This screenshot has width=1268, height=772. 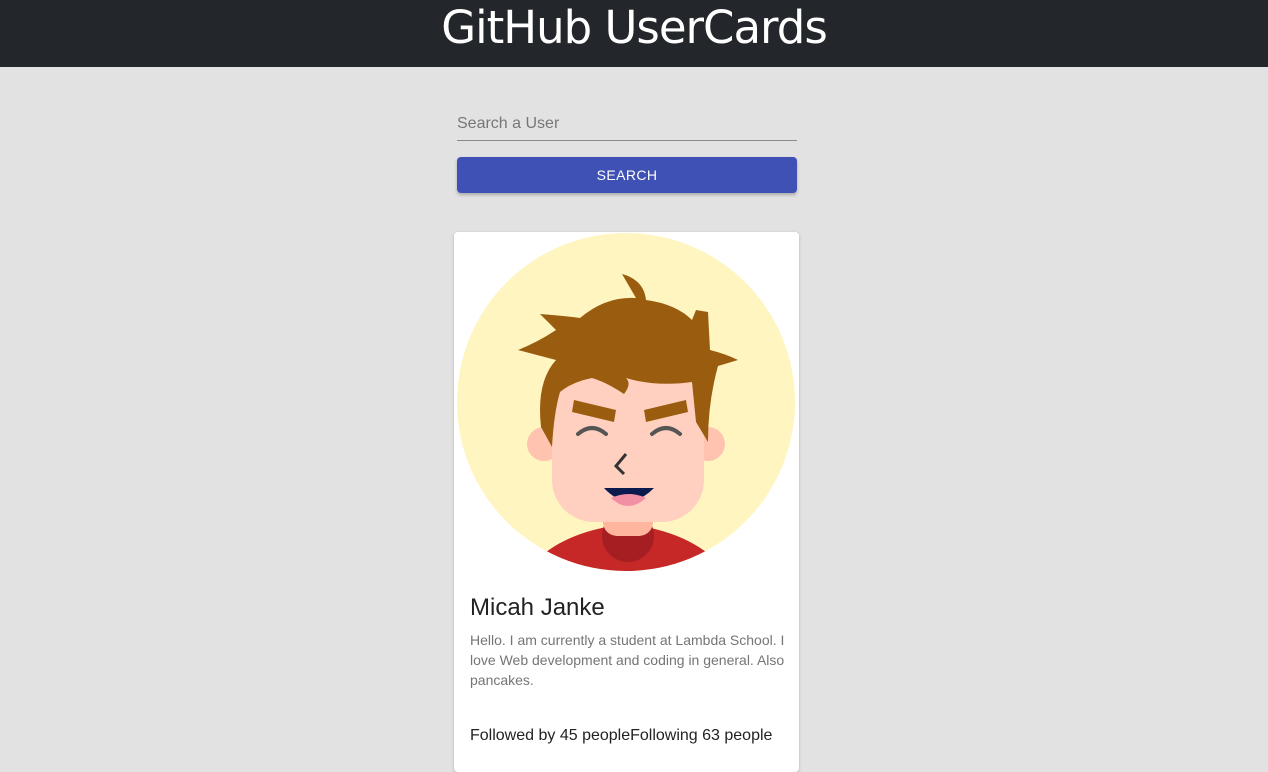 I want to click on follow-stats: Followed by 45 peopleFollowing 63 people, so click(x=621, y=736).